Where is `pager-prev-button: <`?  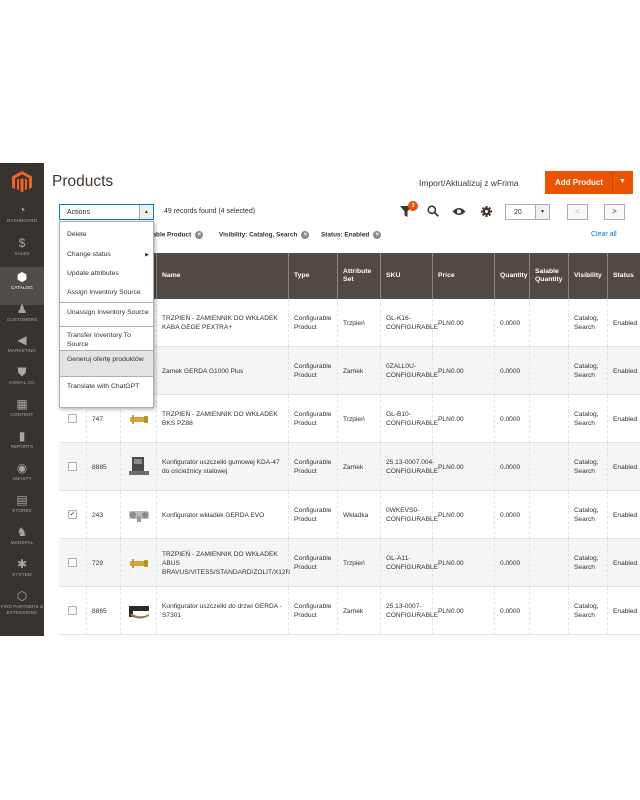 pager-prev-button: < is located at coordinates (577, 212).